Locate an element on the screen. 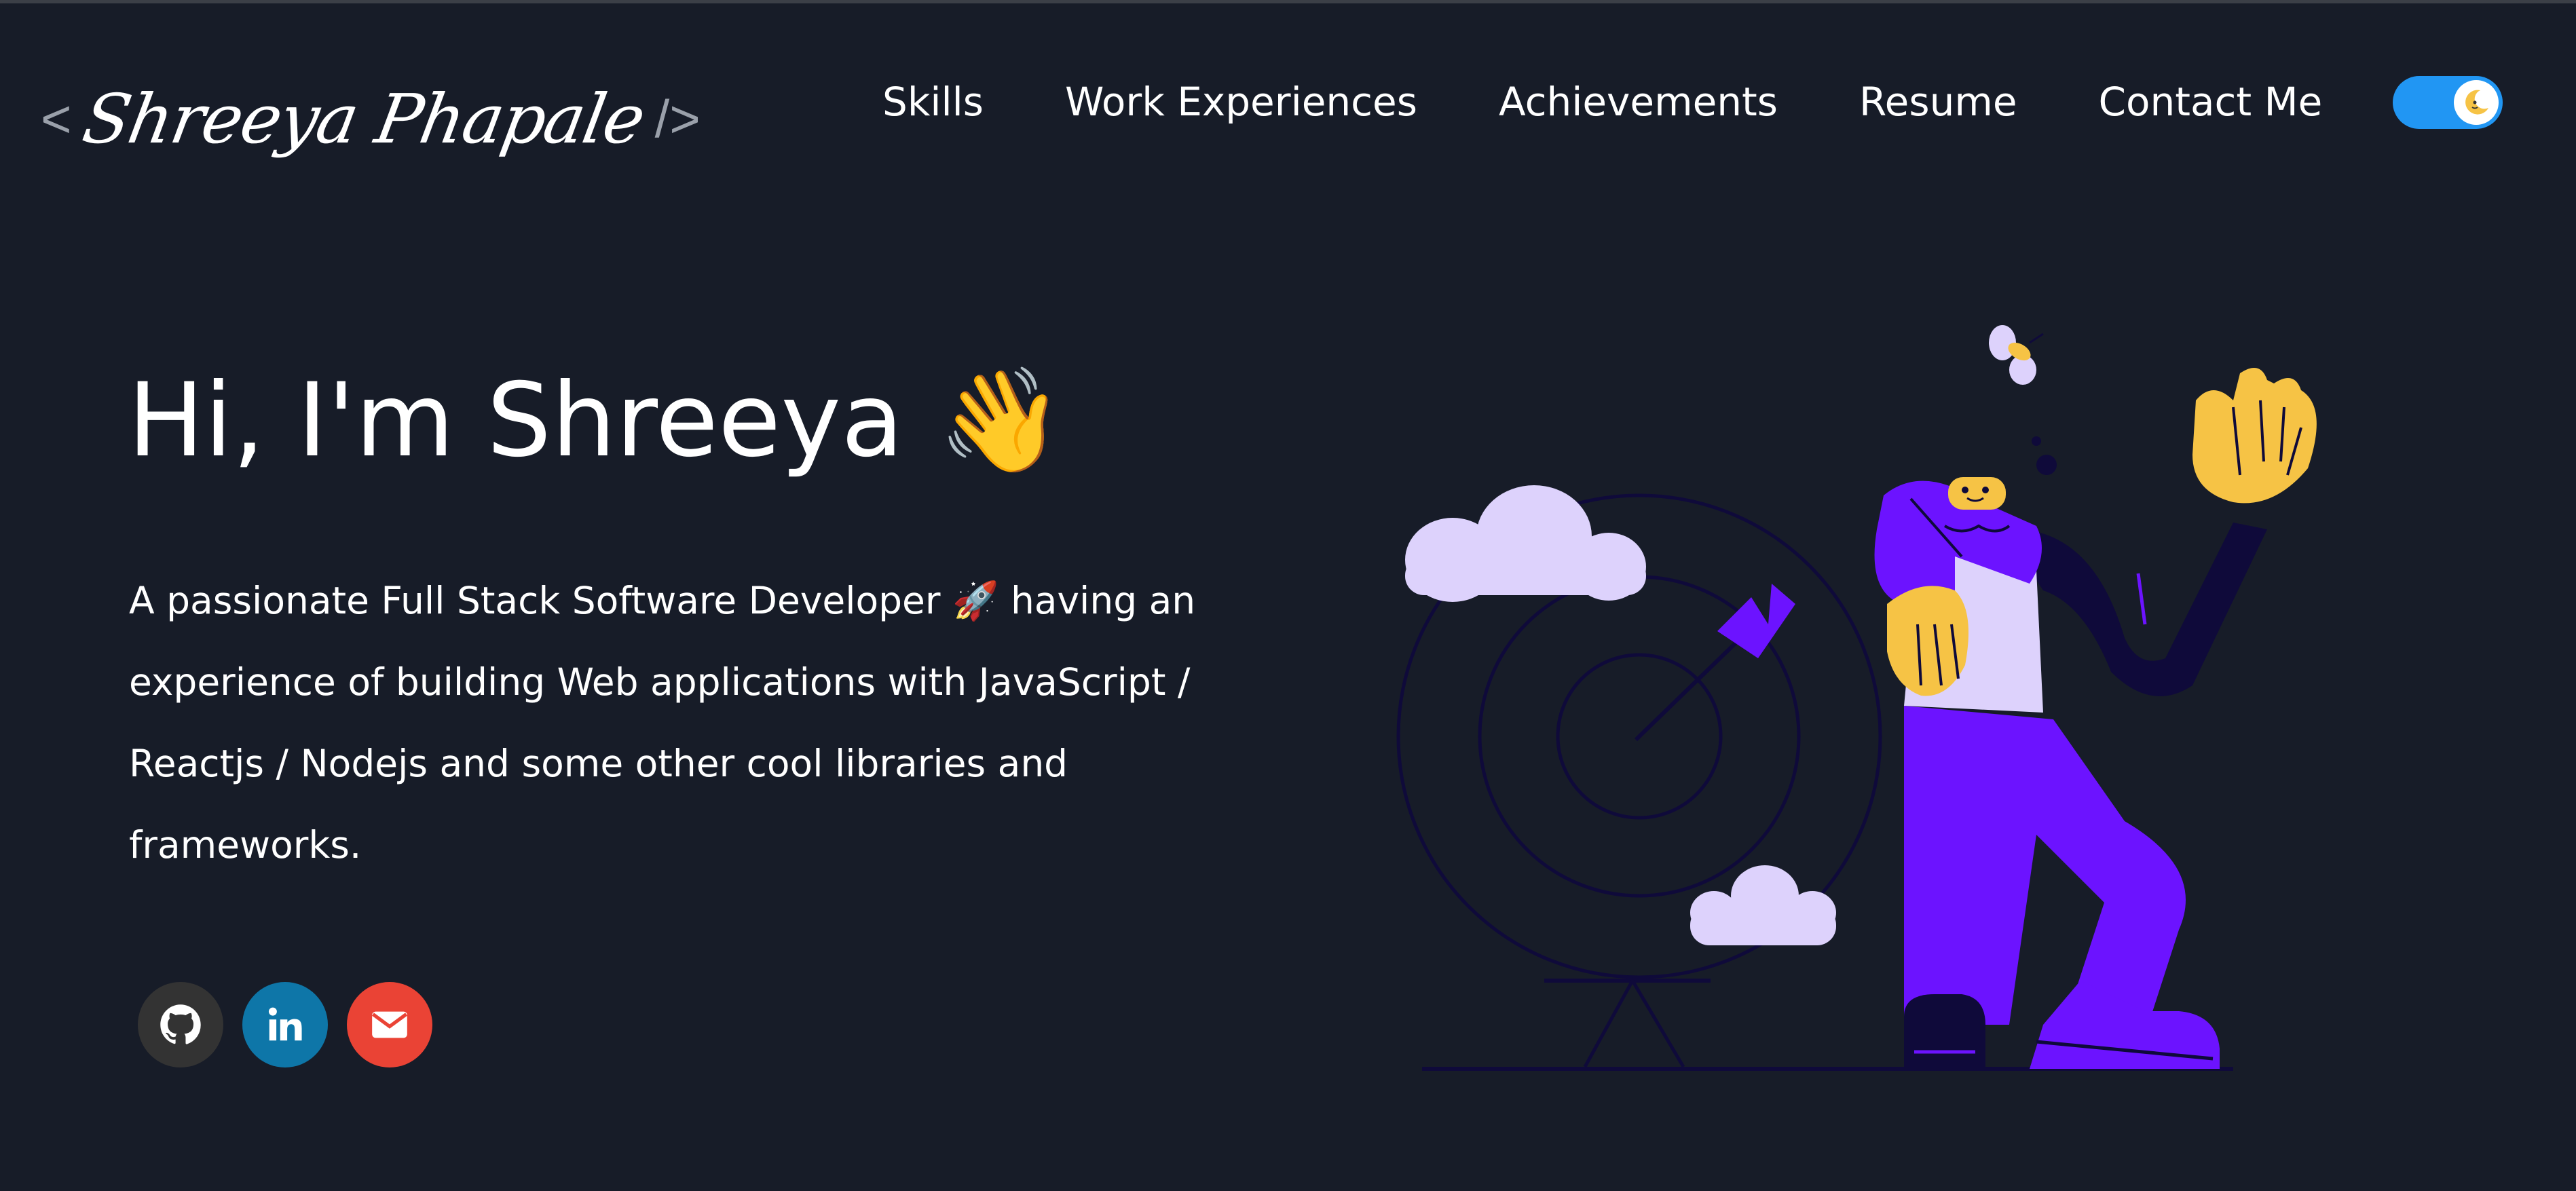 The width and height of the screenshot is (2576, 1191). bee is located at coordinates (2017, 355).